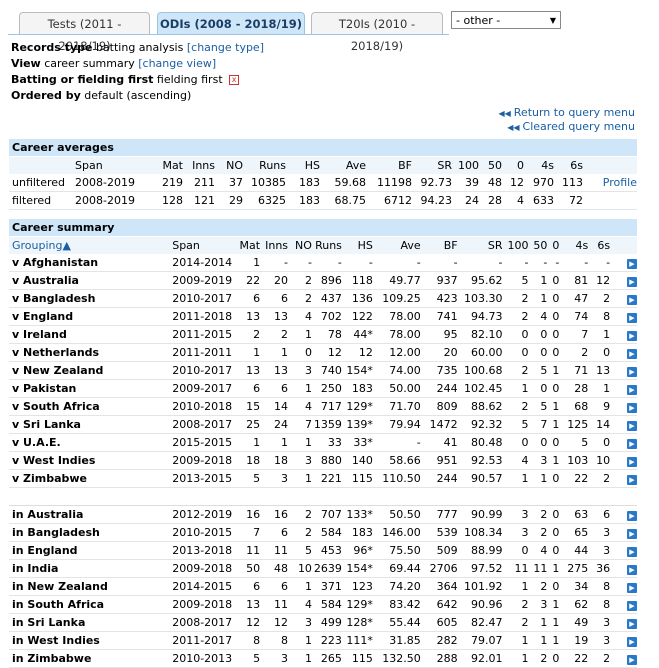 The height and width of the screenshot is (668, 659). Describe the element at coordinates (42, 183) in the screenshot. I see `row-label: unfiltered` at that location.